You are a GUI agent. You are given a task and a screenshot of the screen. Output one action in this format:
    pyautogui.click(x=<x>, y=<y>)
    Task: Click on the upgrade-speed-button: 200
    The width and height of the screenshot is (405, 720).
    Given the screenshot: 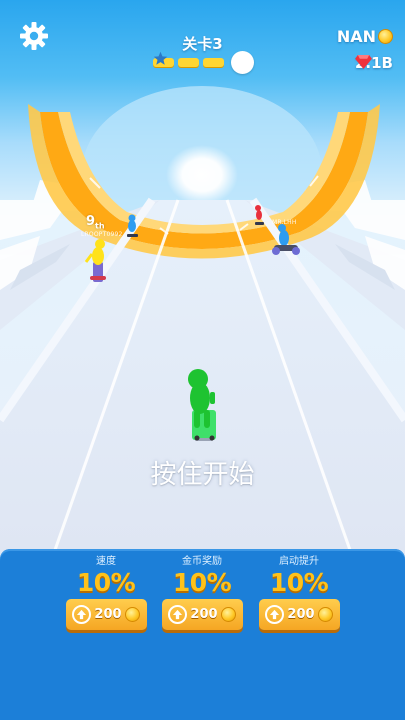 What is the action you would take?
    pyautogui.click(x=106, y=614)
    